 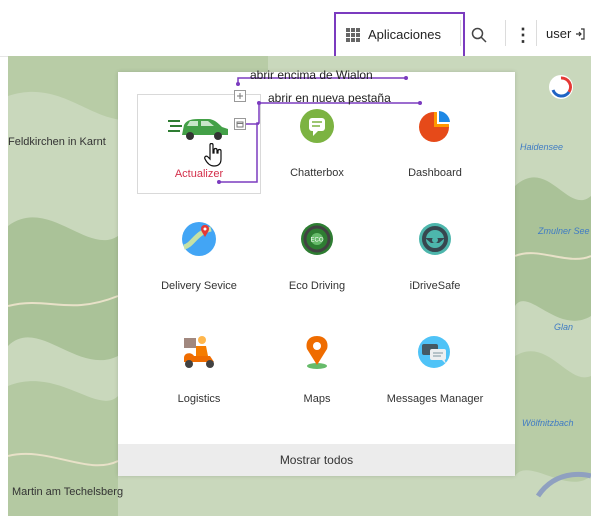 What do you see at coordinates (199, 239) in the screenshot?
I see `map-route-icon` at bounding box center [199, 239].